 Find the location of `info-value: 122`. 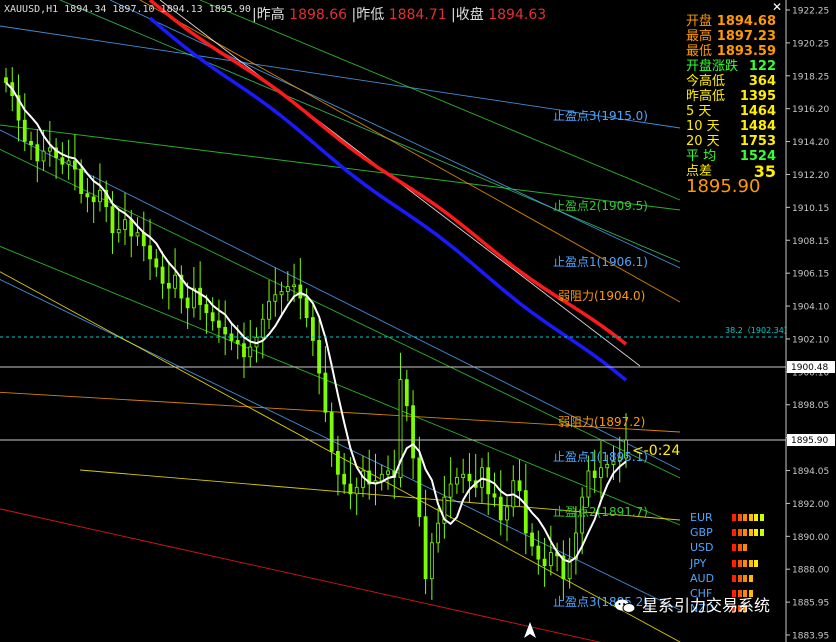

info-value: 122 is located at coordinates (762, 66).